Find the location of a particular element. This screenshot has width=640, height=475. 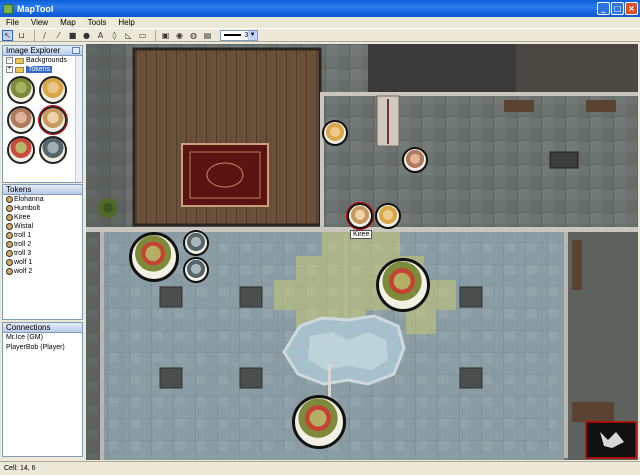

draw-tool-icon: ∕ is located at coordinates (44, 35).